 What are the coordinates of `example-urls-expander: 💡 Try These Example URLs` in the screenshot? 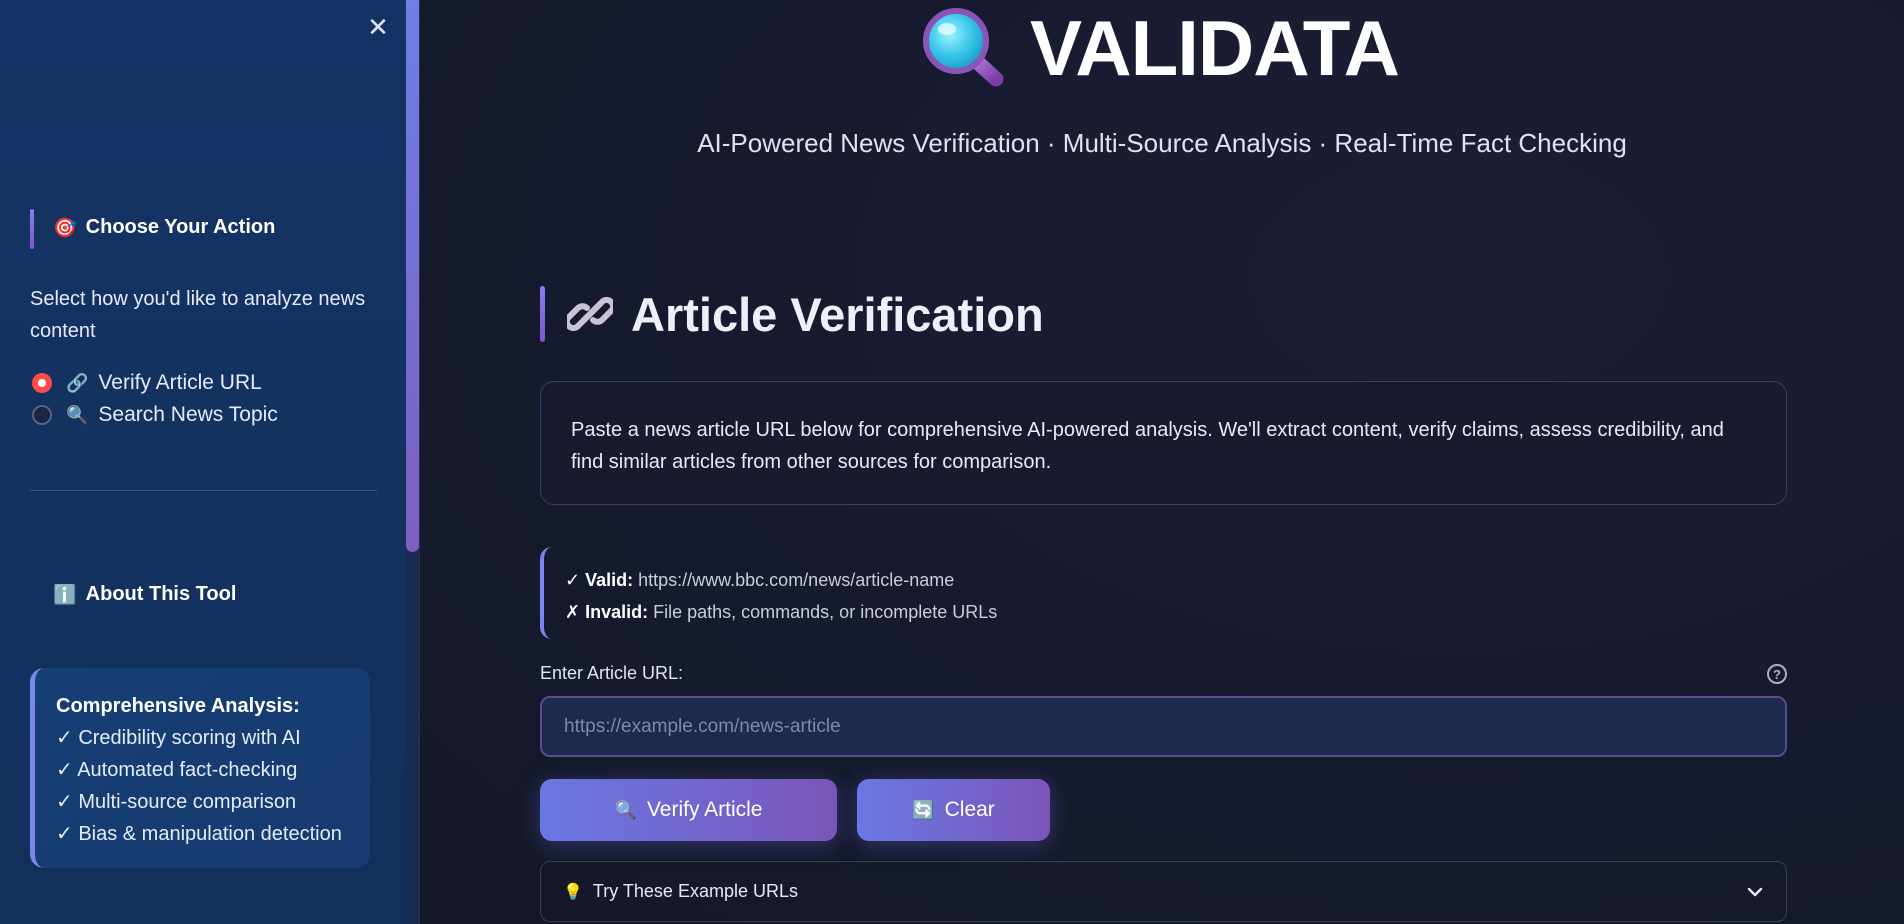 It's located at (1163, 891).